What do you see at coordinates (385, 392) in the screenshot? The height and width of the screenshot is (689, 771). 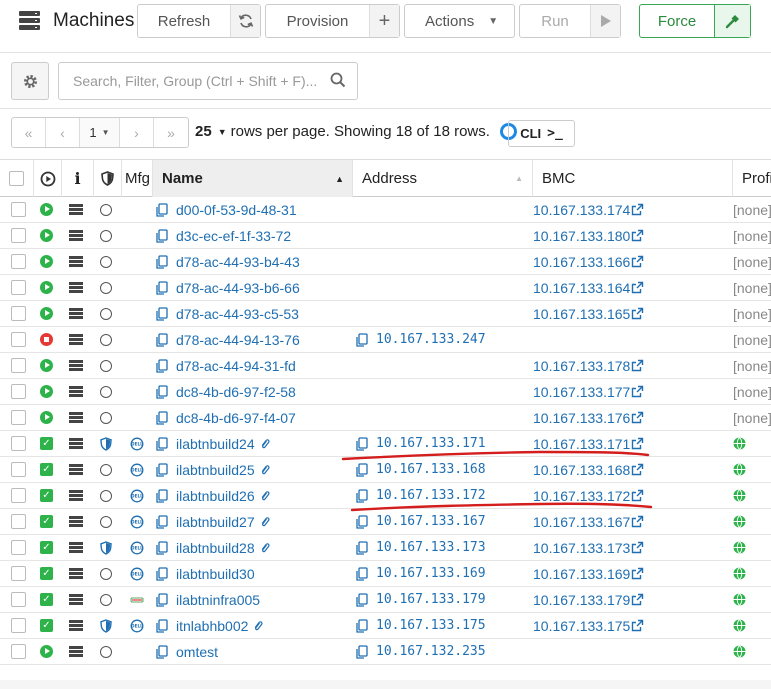 I see `table-row: dc8-4b-d6-97-f2-58 10.167.133.177 [none]` at bounding box center [385, 392].